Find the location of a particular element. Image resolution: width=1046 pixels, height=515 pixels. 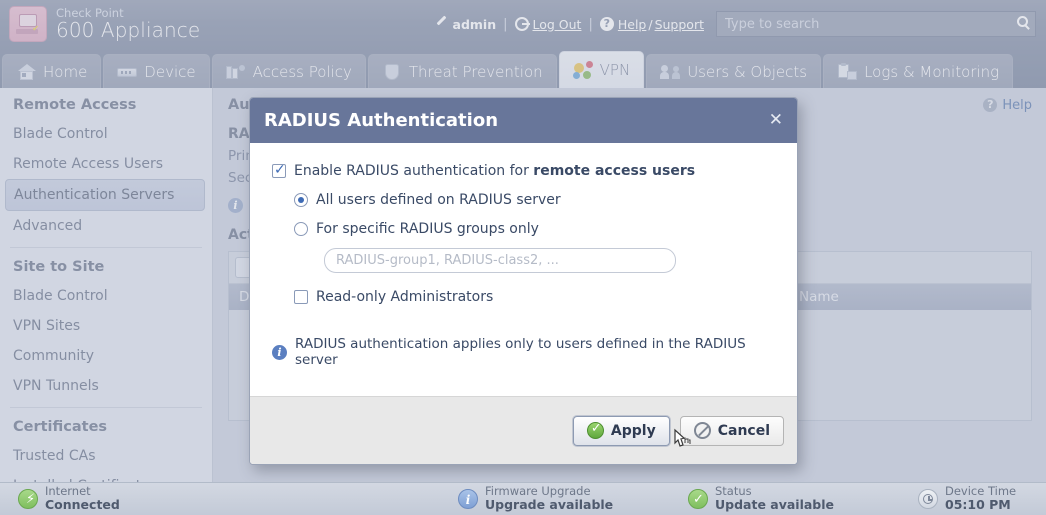

apply-button: Apply is located at coordinates (621, 430).